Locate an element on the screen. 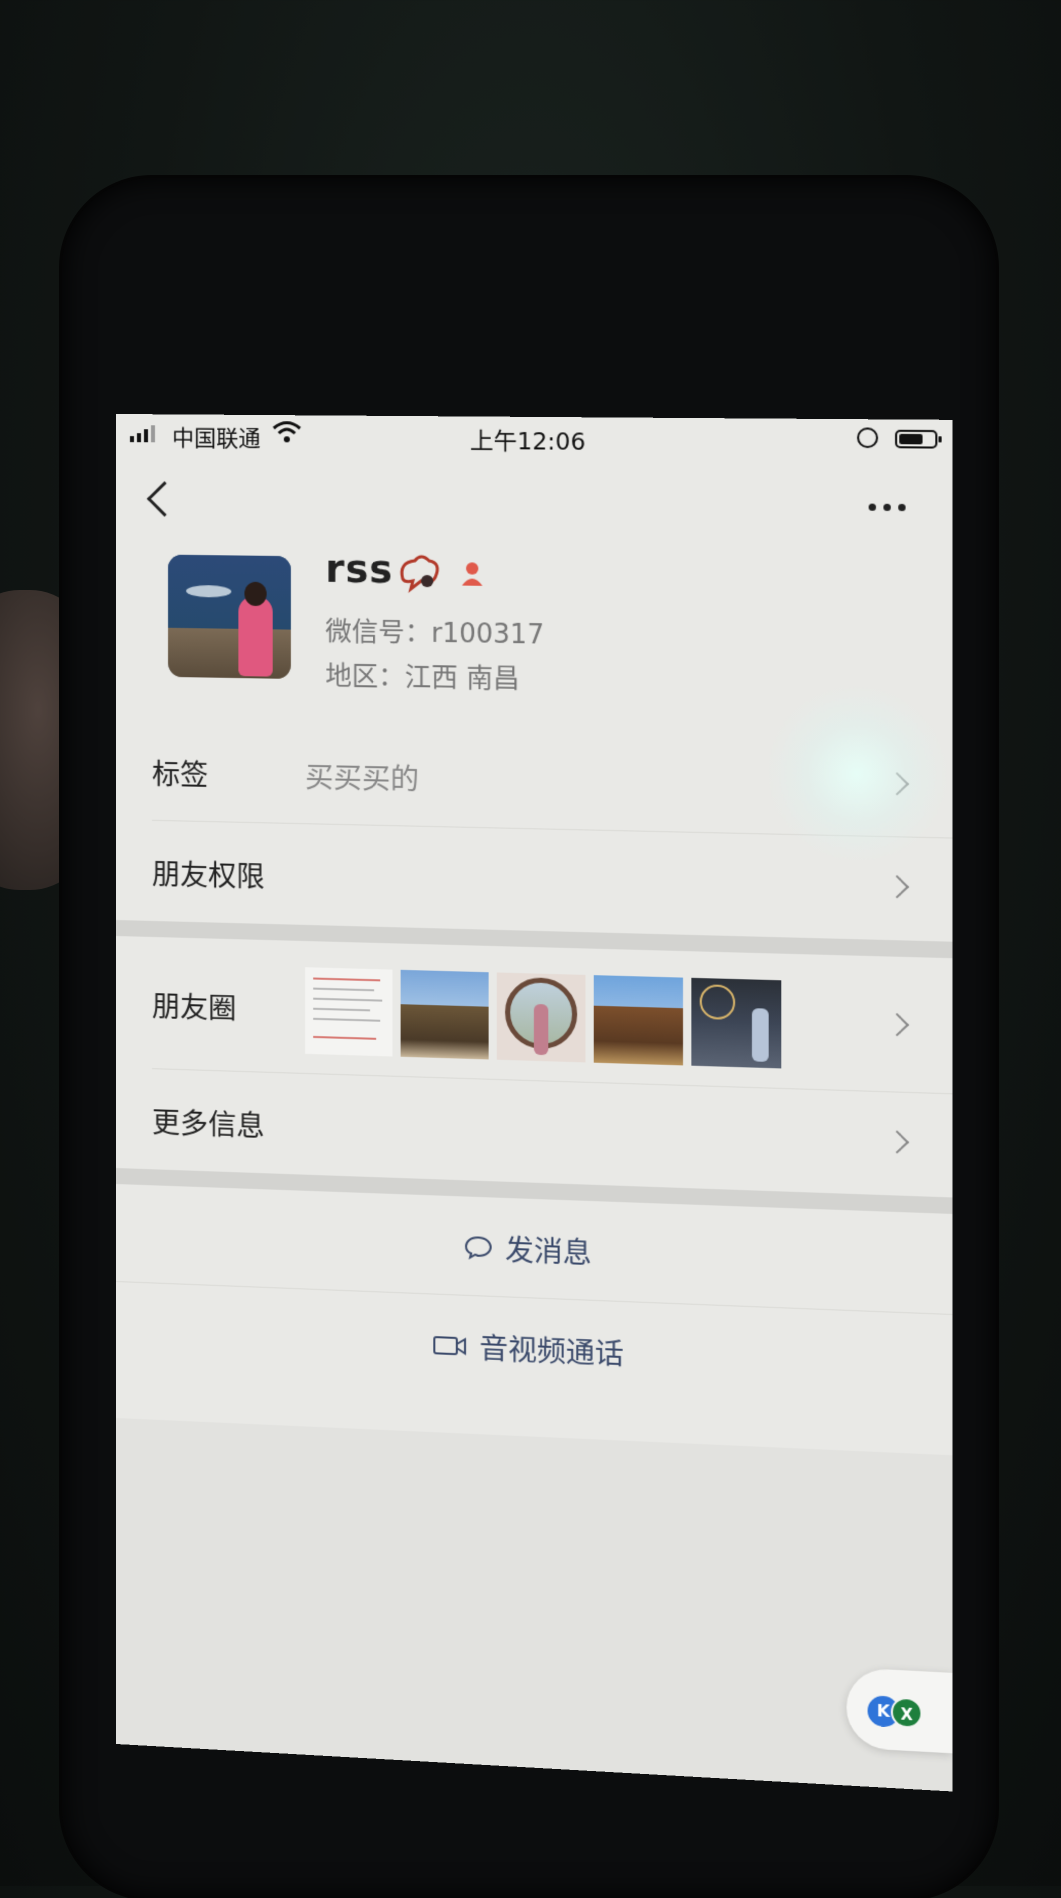 The width and height of the screenshot is (1061, 1898). contact-name: rss is located at coordinates (359, 568).